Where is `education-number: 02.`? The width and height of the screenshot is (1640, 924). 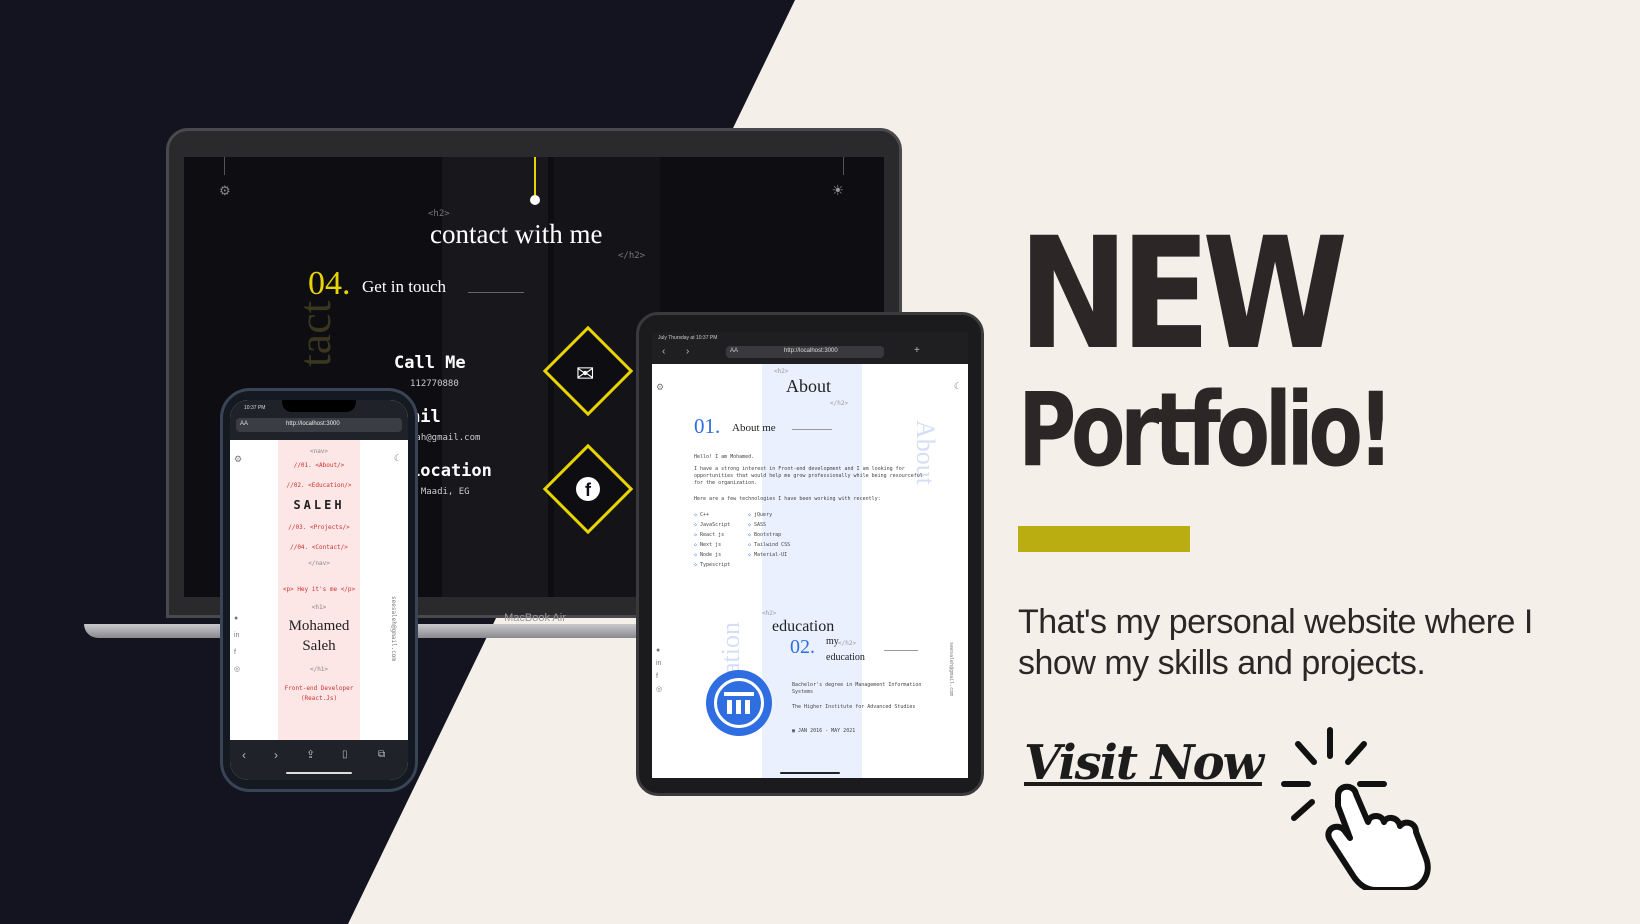
education-number: 02. is located at coordinates (802, 647).